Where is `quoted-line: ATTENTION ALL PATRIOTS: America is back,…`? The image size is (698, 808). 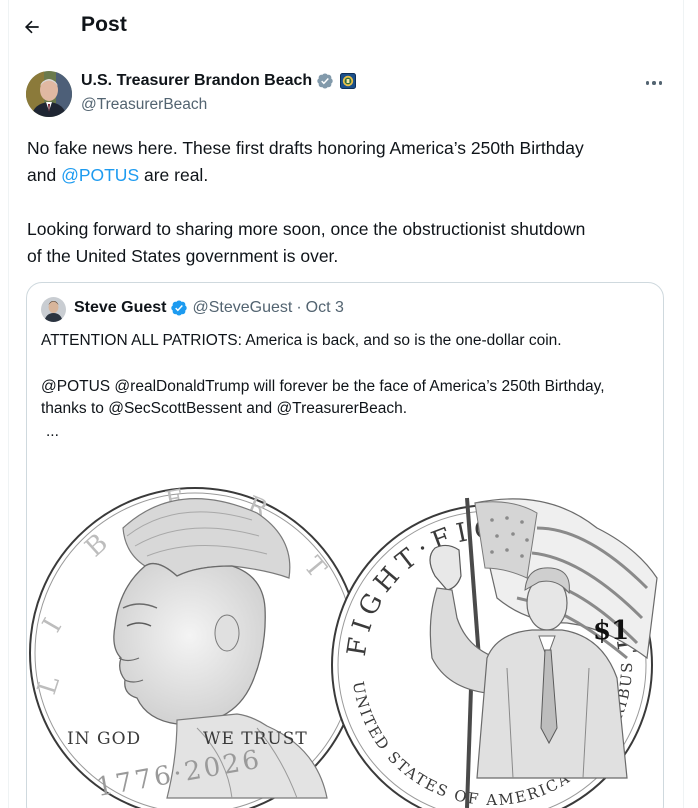 quoted-line: ATTENTION ALL PATRIOTS: America is back,… is located at coordinates (301, 340).